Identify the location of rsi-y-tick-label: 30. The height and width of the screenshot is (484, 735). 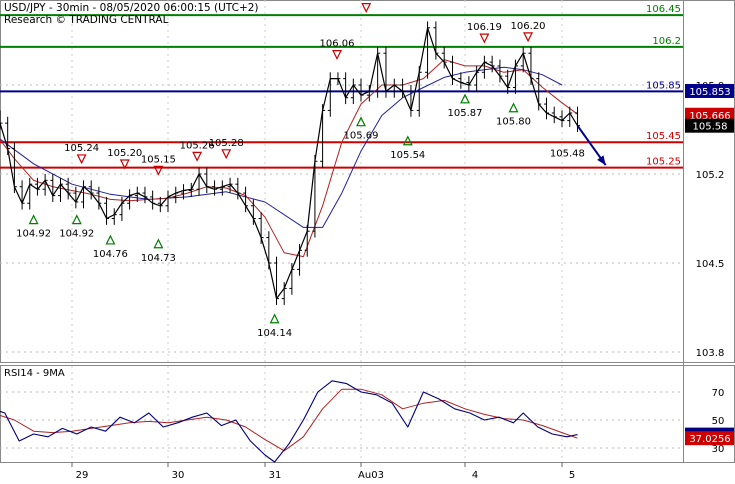
(718, 449).